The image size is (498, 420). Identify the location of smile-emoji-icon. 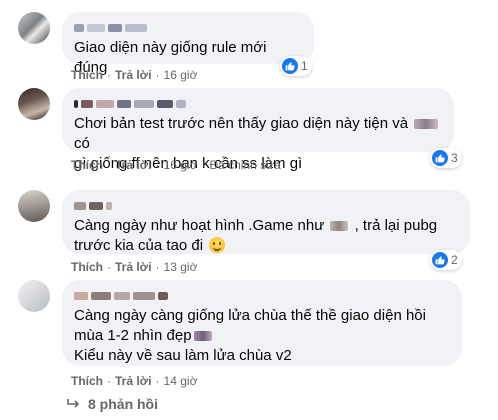
(217, 245).